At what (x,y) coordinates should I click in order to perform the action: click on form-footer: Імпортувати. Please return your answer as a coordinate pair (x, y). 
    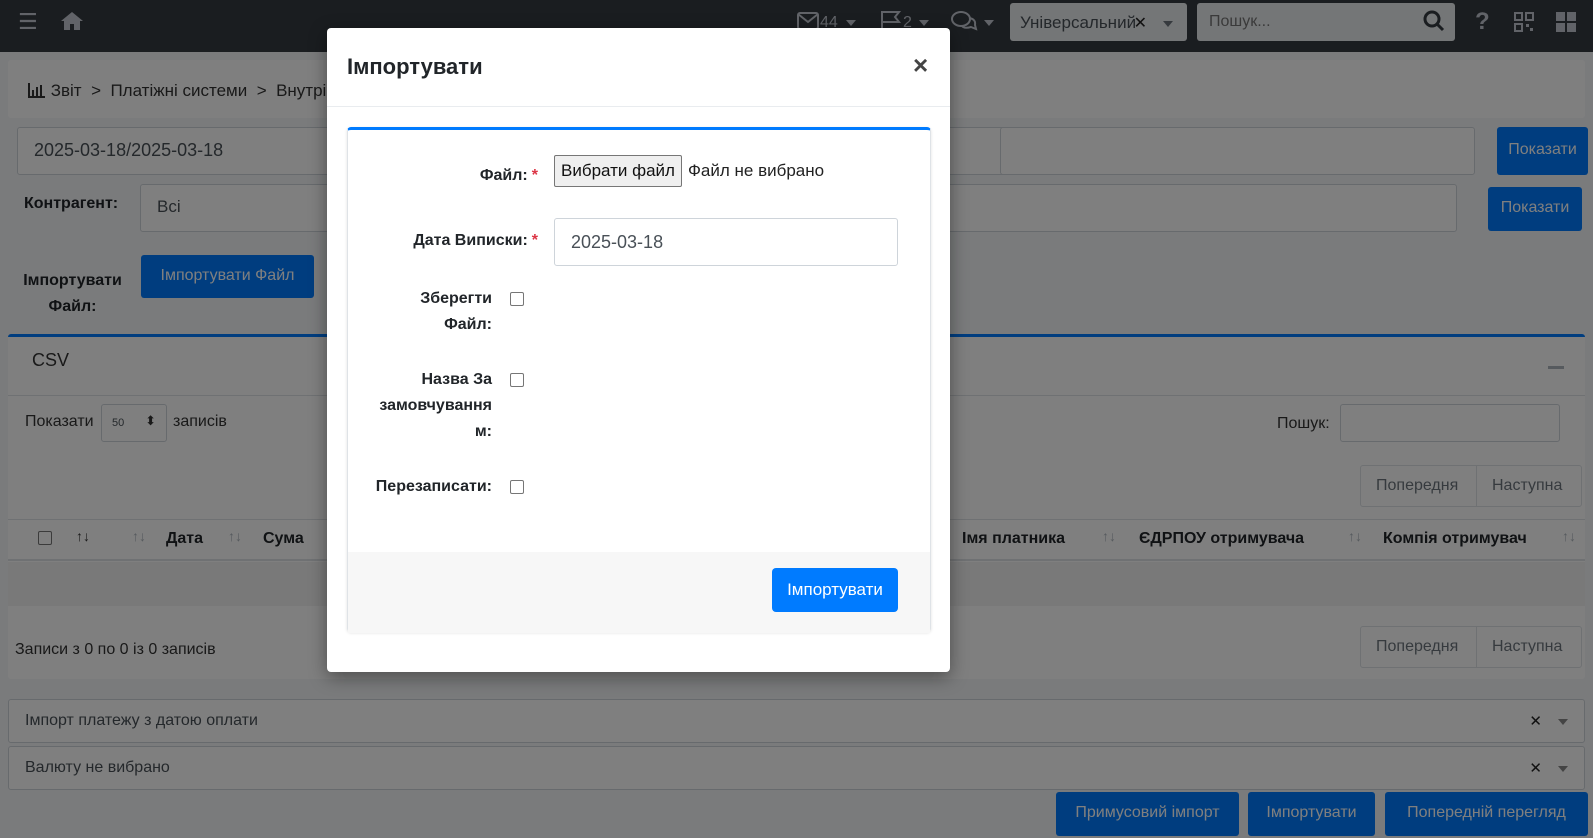
    Looking at the image, I should click on (639, 592).